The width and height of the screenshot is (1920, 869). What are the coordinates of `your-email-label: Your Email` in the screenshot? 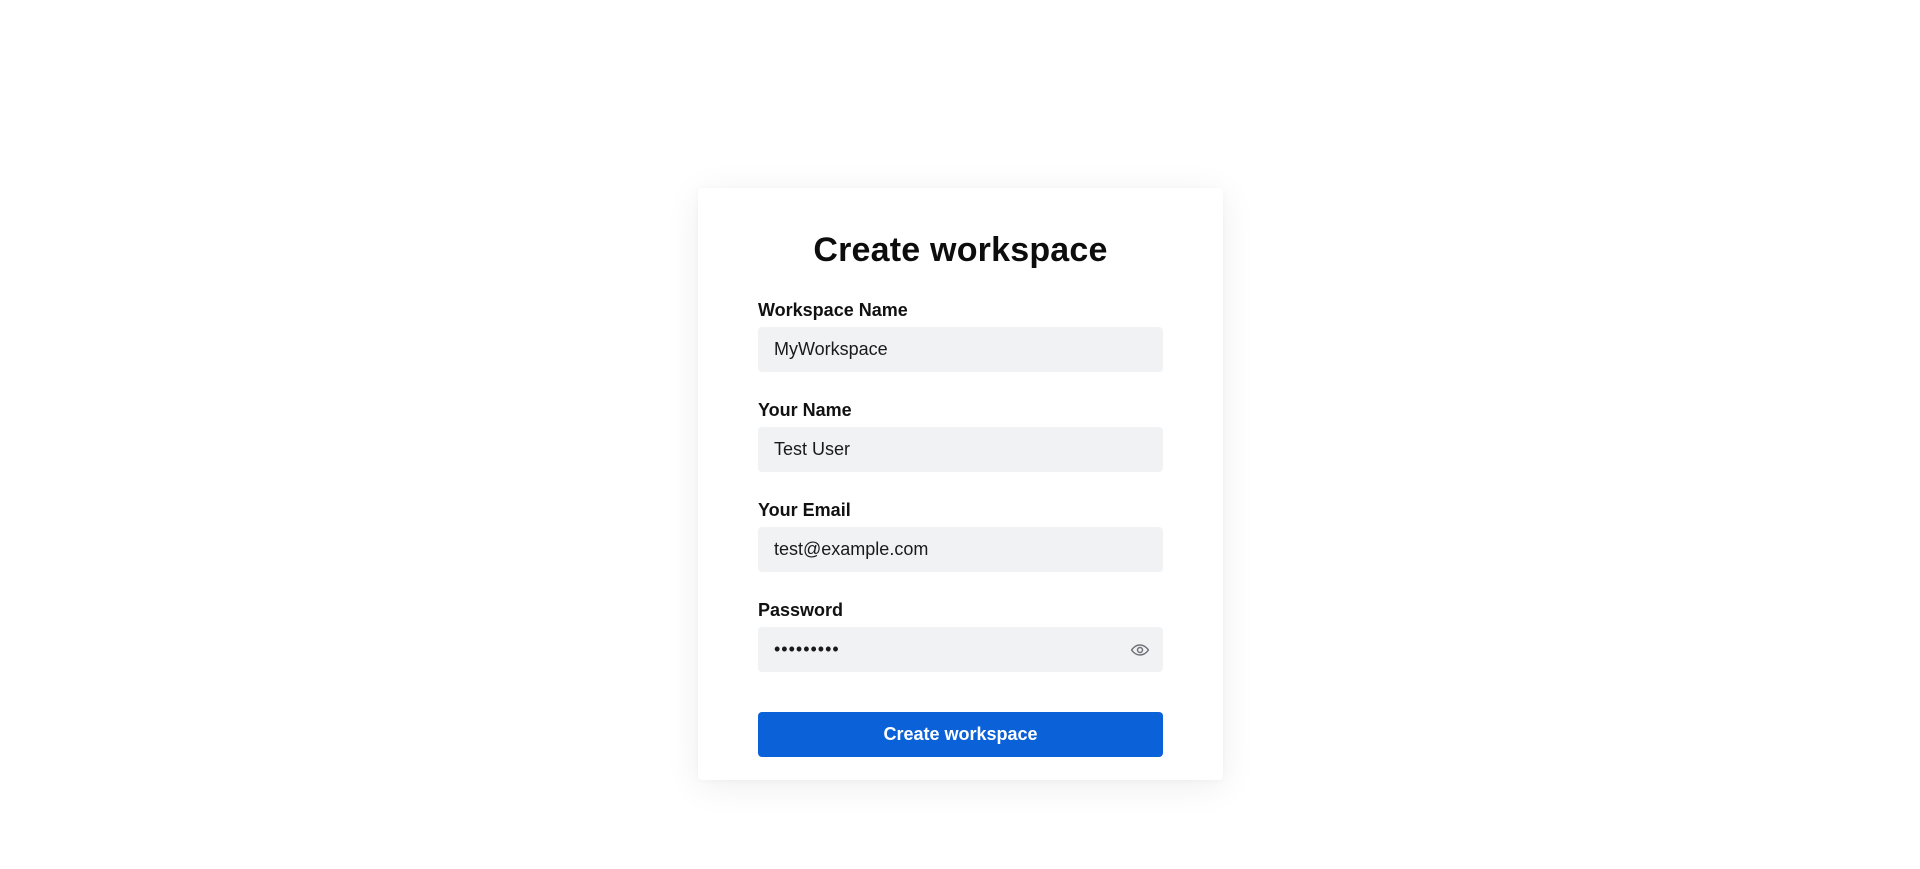 It's located at (804, 510).